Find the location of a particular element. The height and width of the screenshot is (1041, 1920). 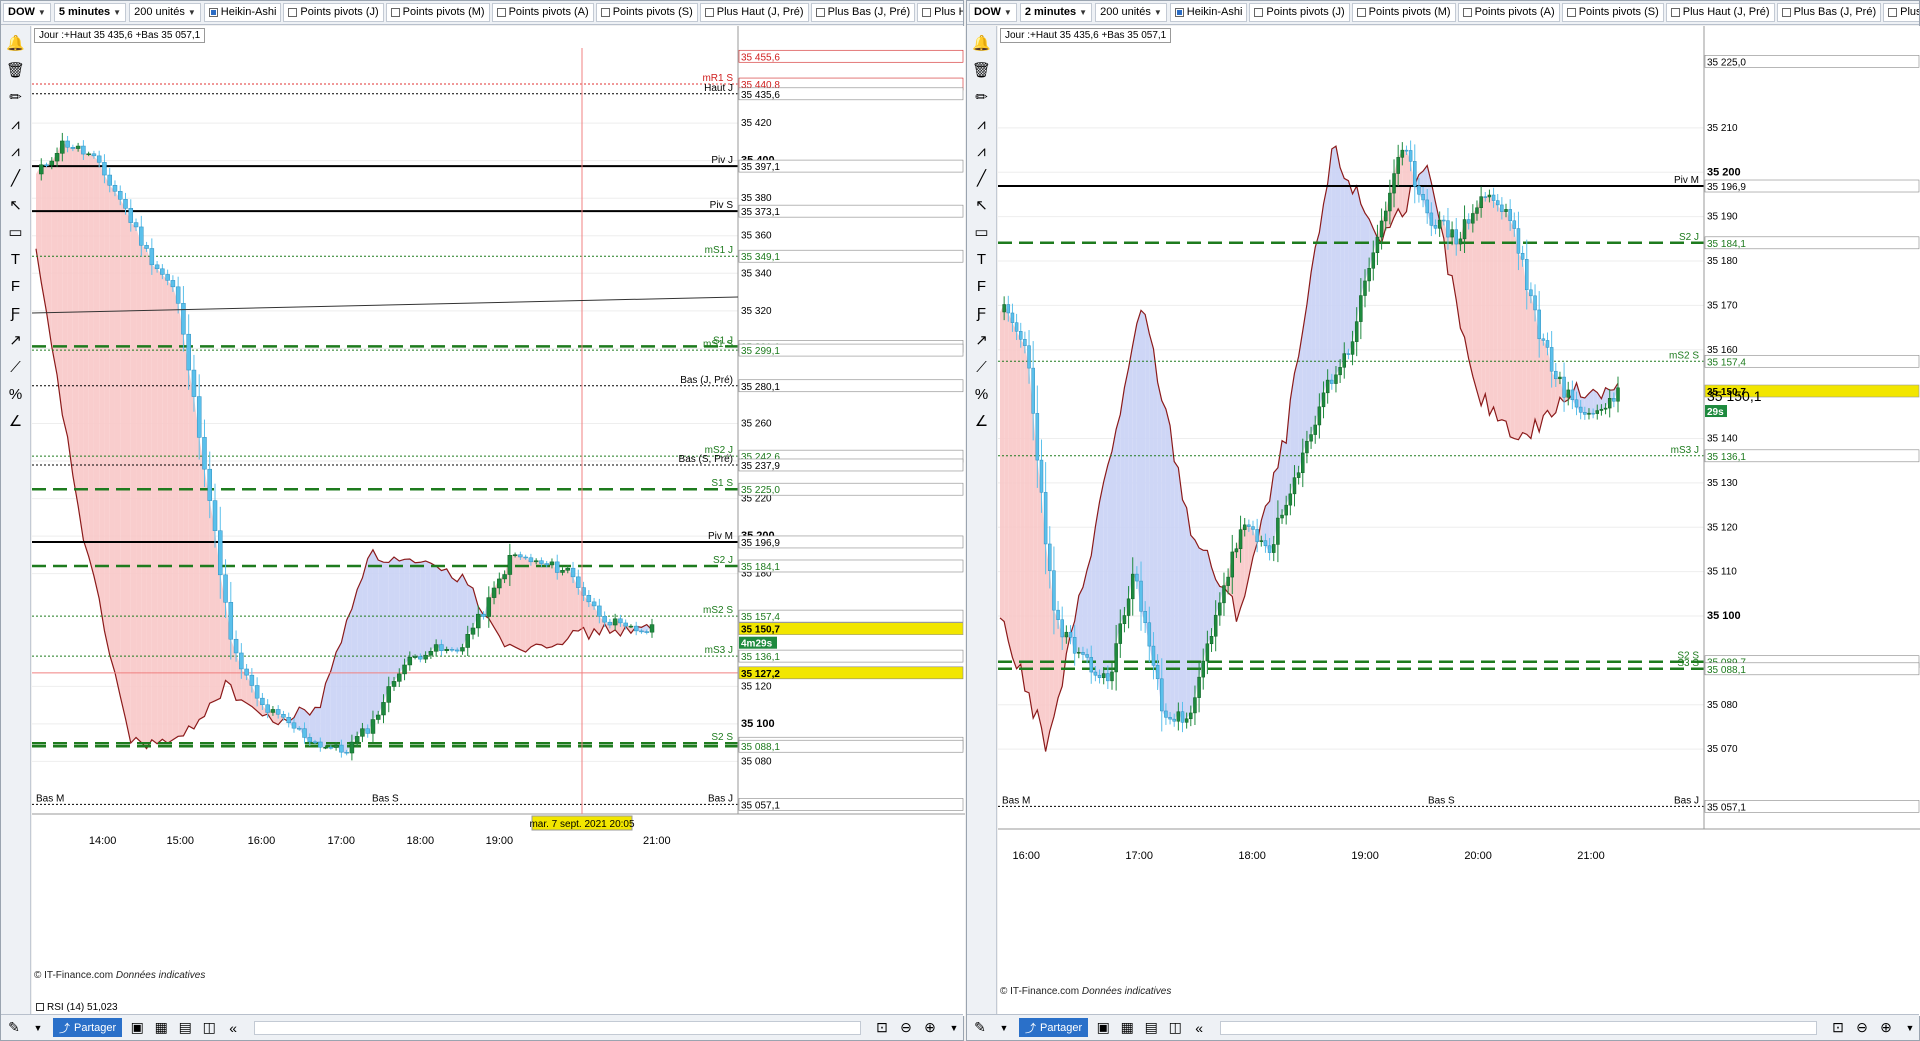

interval-selector: 2 minutes ▼ is located at coordinates (1056, 12).